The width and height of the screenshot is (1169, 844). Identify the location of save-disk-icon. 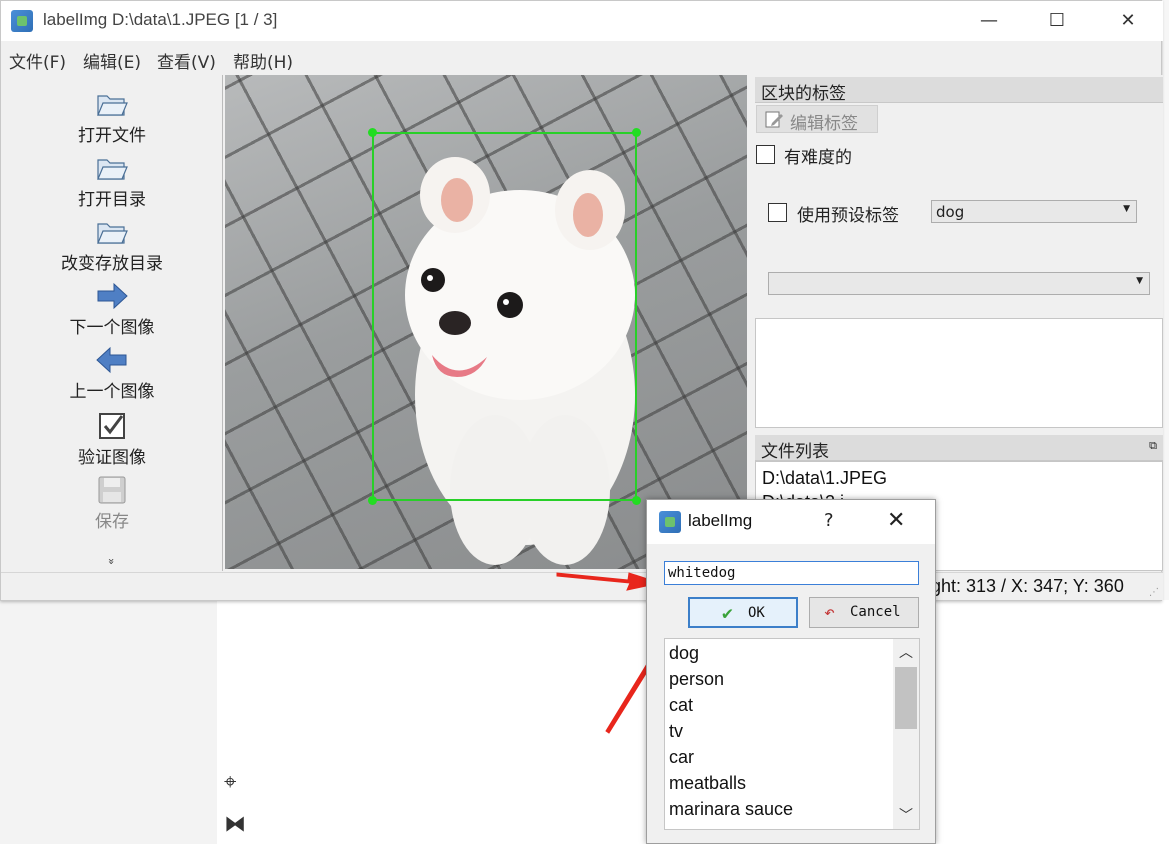
(112, 490).